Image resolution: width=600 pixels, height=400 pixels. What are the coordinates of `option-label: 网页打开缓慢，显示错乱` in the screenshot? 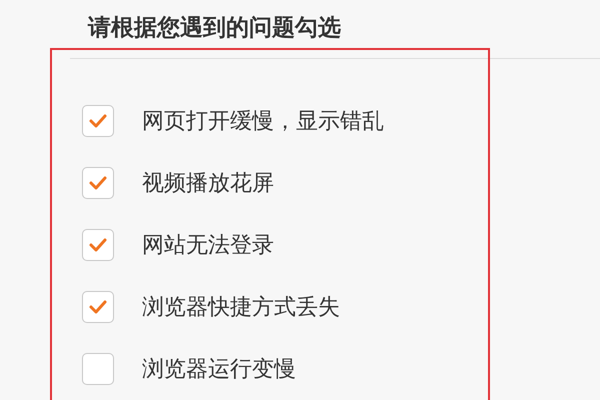 It's located at (263, 122).